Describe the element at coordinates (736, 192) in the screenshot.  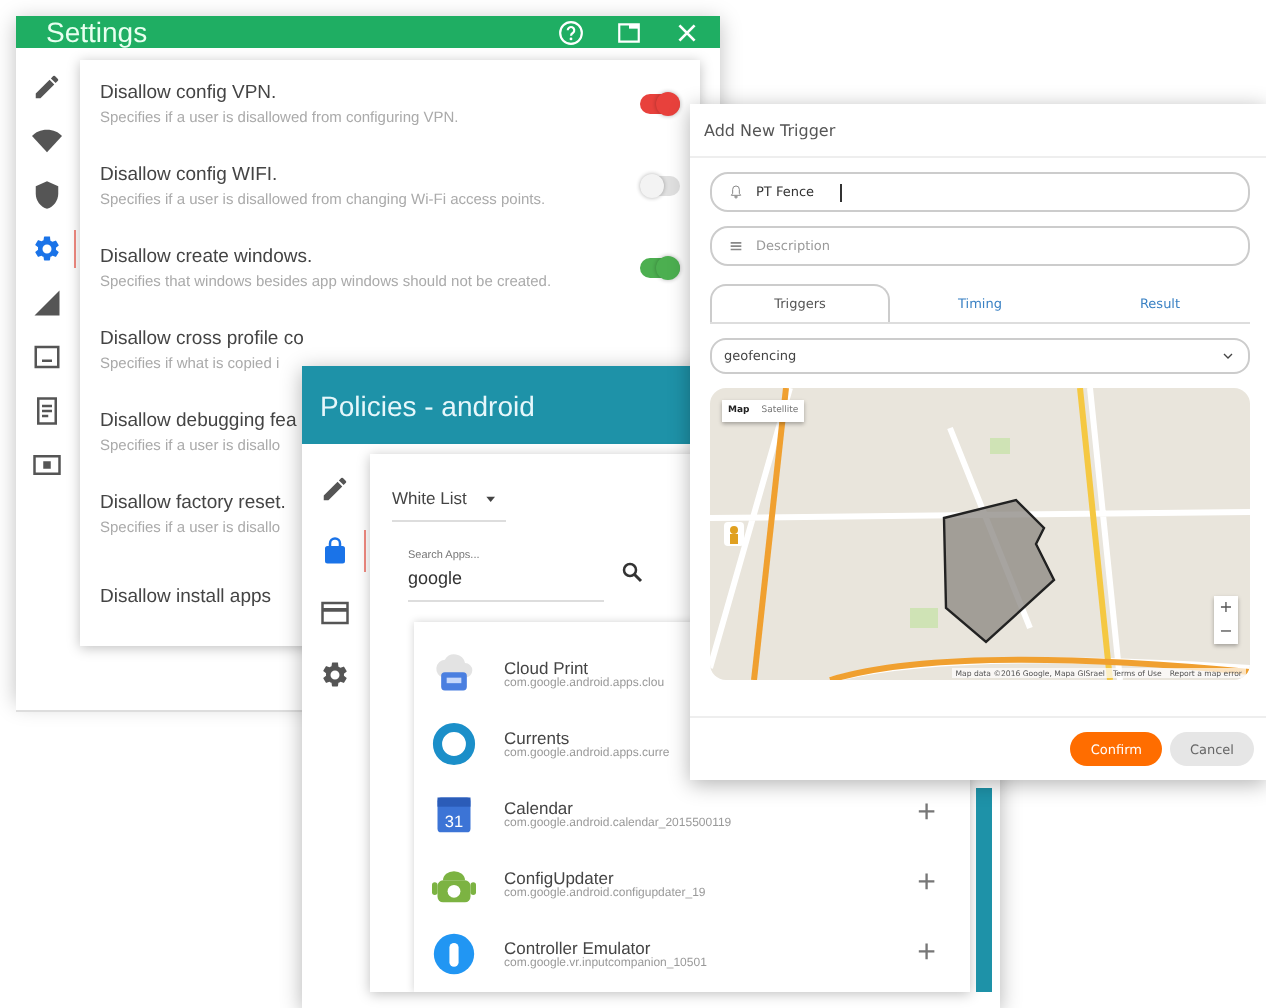
I see `bell-icon` at that location.